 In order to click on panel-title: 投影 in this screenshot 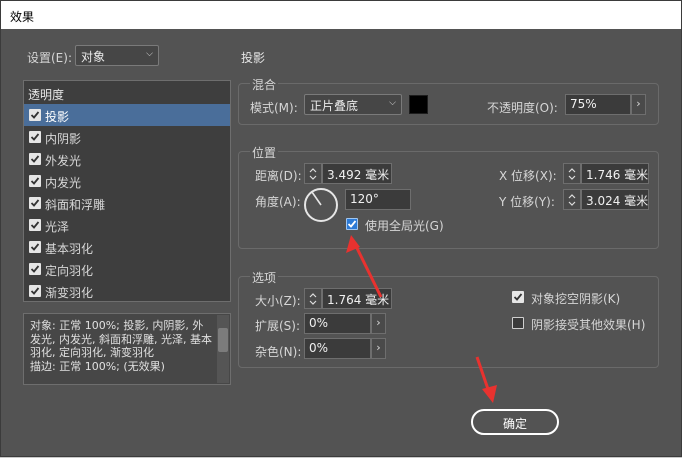, I will do `click(253, 58)`.